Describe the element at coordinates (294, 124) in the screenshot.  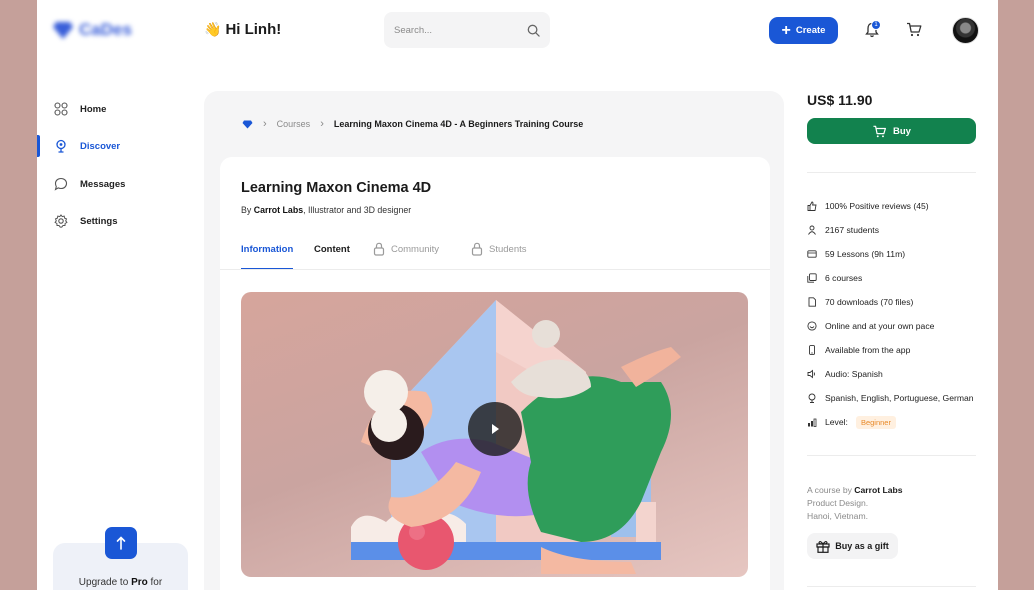
I see `breadcrumb-courses: Courses` at that location.